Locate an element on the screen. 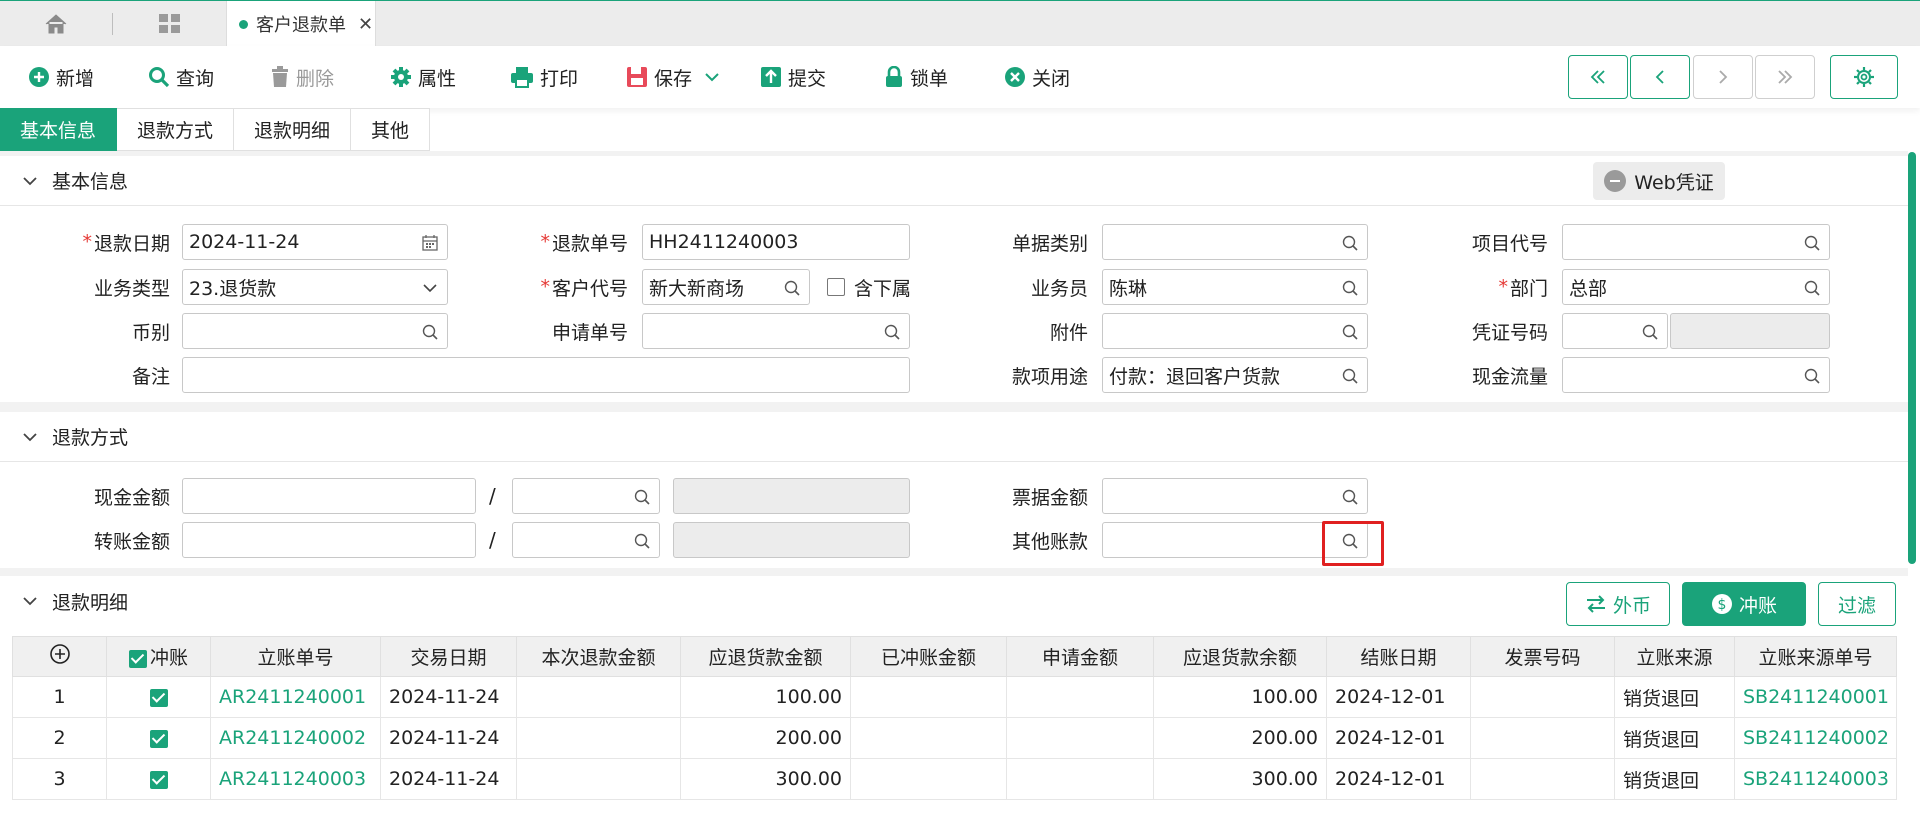  currency-field is located at coordinates (315, 331).